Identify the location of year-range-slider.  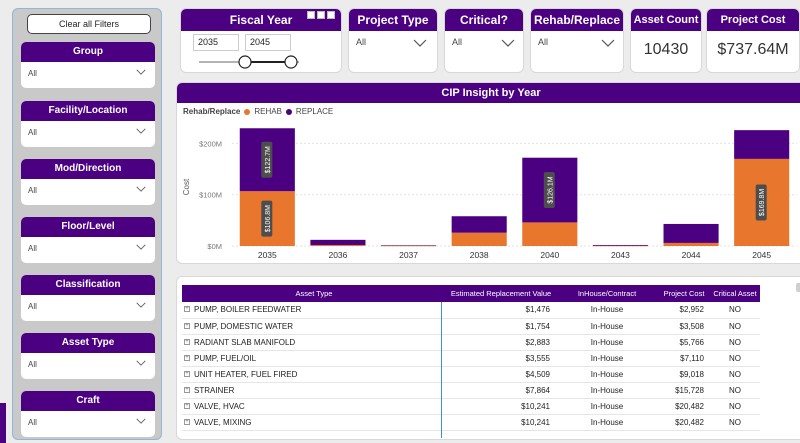
(249, 62).